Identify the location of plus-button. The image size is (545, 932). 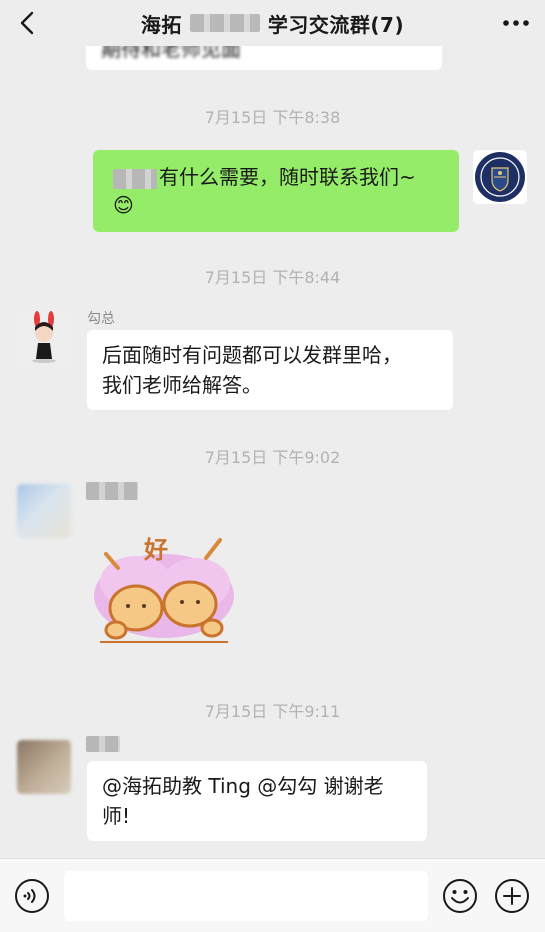
(512, 896).